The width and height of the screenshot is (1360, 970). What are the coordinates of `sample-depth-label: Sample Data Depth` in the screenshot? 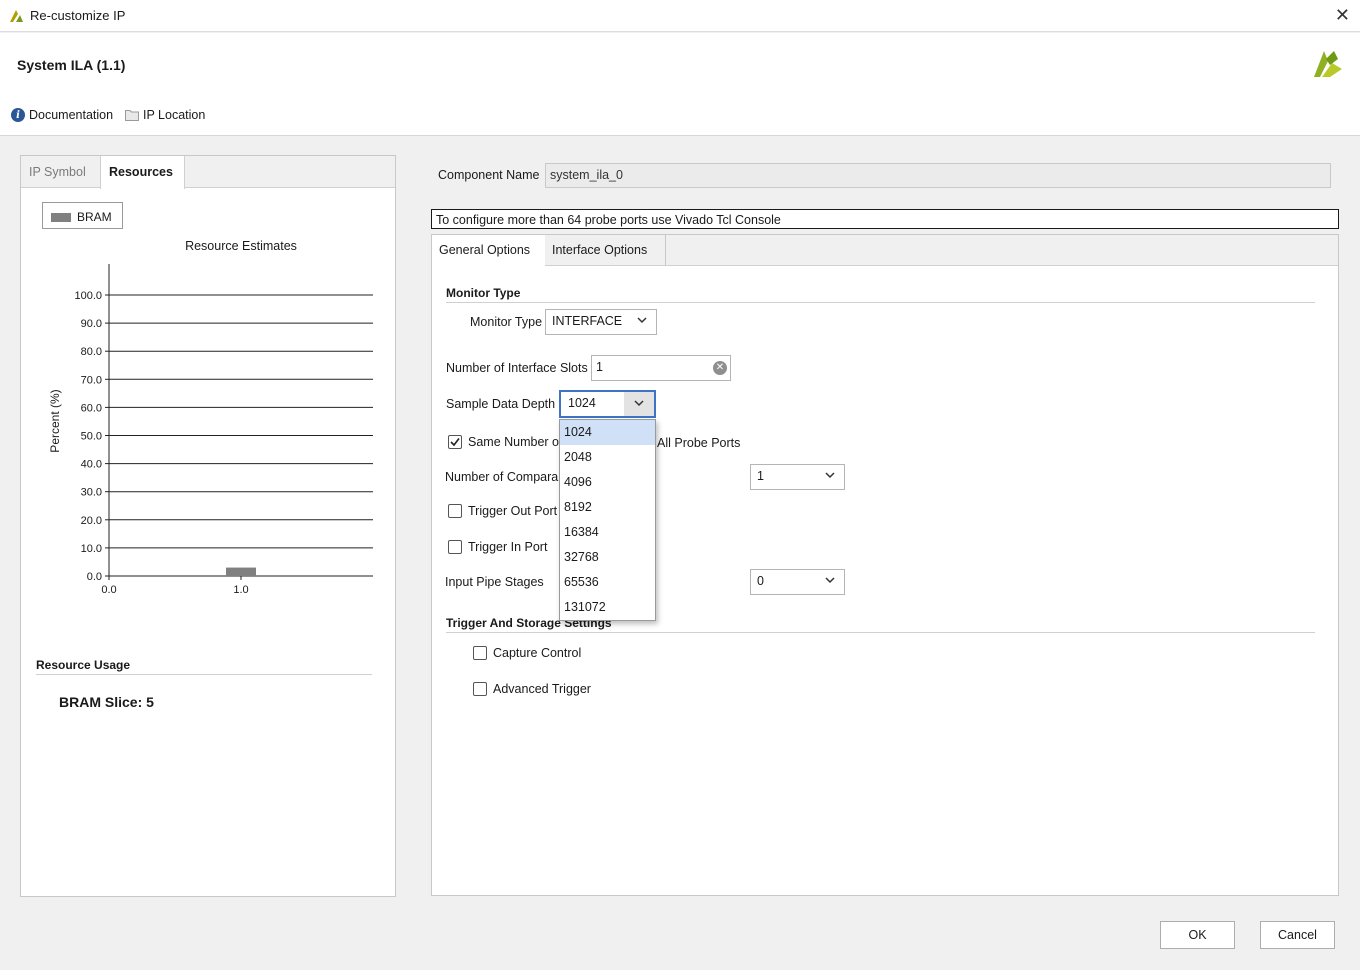 It's located at (501, 404).